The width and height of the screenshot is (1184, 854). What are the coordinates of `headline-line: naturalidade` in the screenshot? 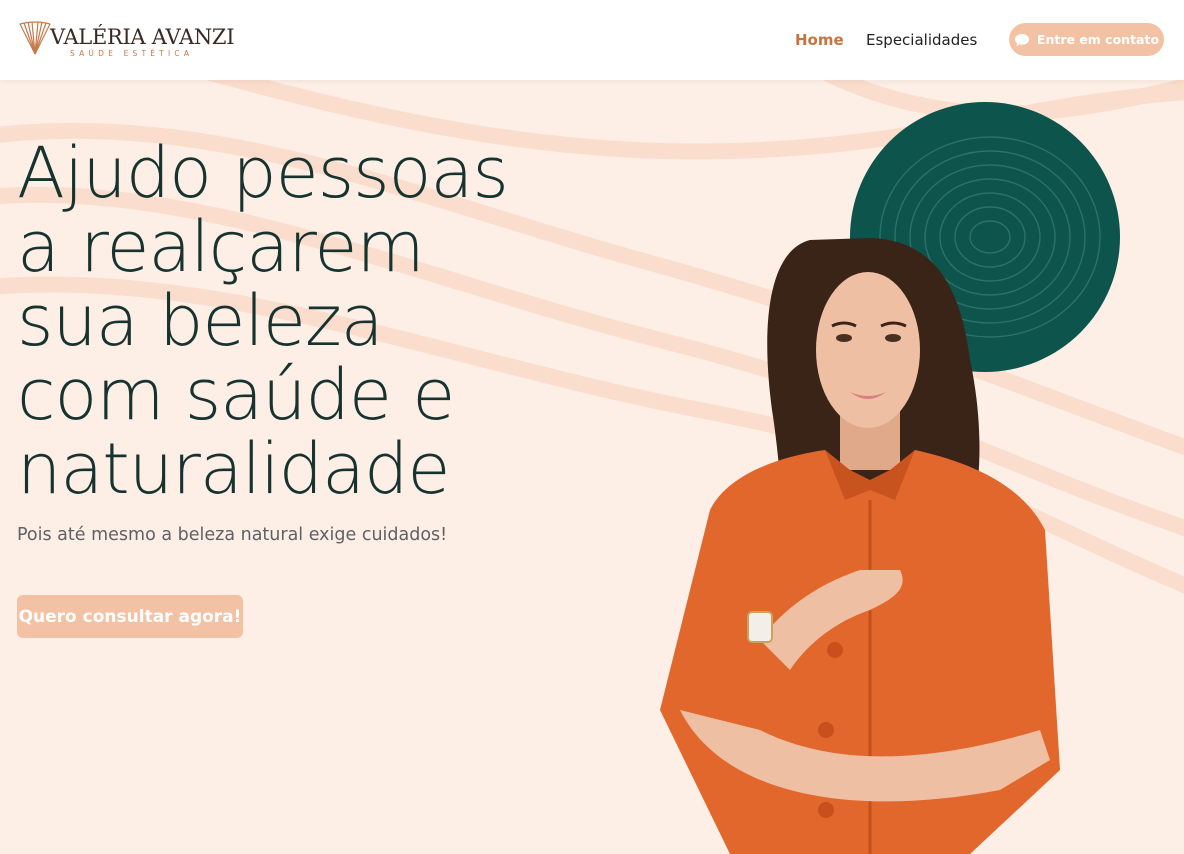 It's located at (233, 469).